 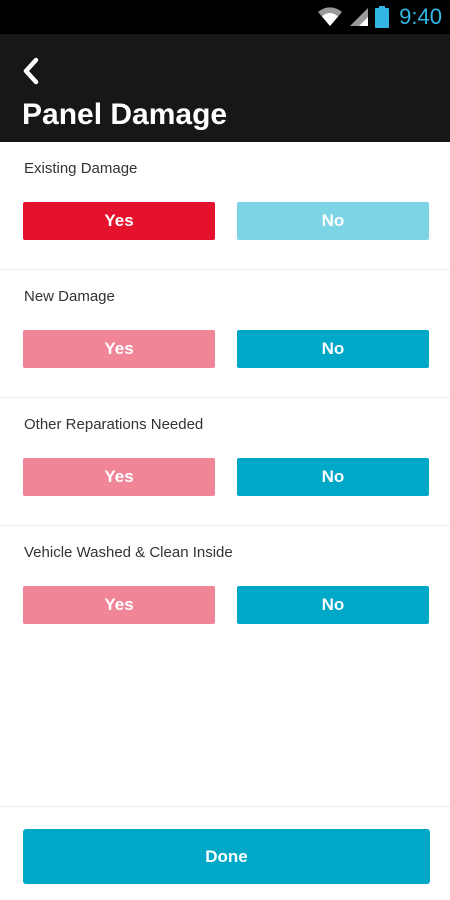 I want to click on question-label: New Damage, so click(x=69, y=296).